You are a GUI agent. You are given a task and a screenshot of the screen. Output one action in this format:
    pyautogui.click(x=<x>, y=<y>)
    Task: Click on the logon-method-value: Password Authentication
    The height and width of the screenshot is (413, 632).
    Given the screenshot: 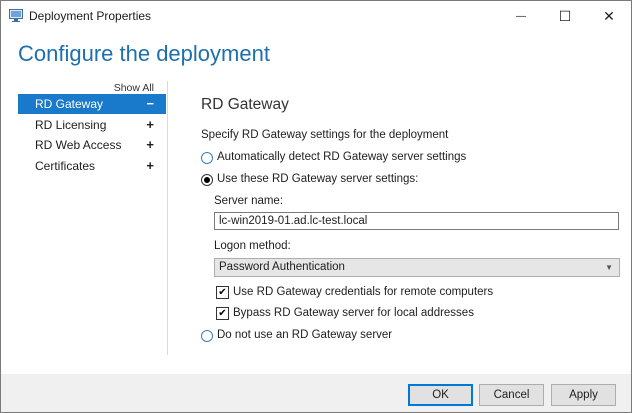 What is the action you would take?
    pyautogui.click(x=282, y=267)
    